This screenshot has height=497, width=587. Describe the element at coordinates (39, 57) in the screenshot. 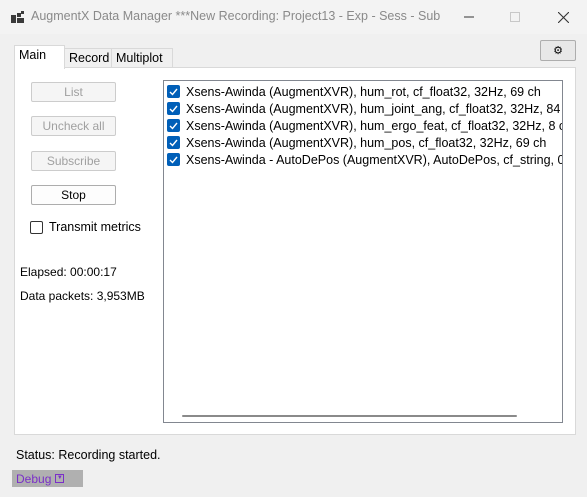

I see `tab-main: Main` at that location.